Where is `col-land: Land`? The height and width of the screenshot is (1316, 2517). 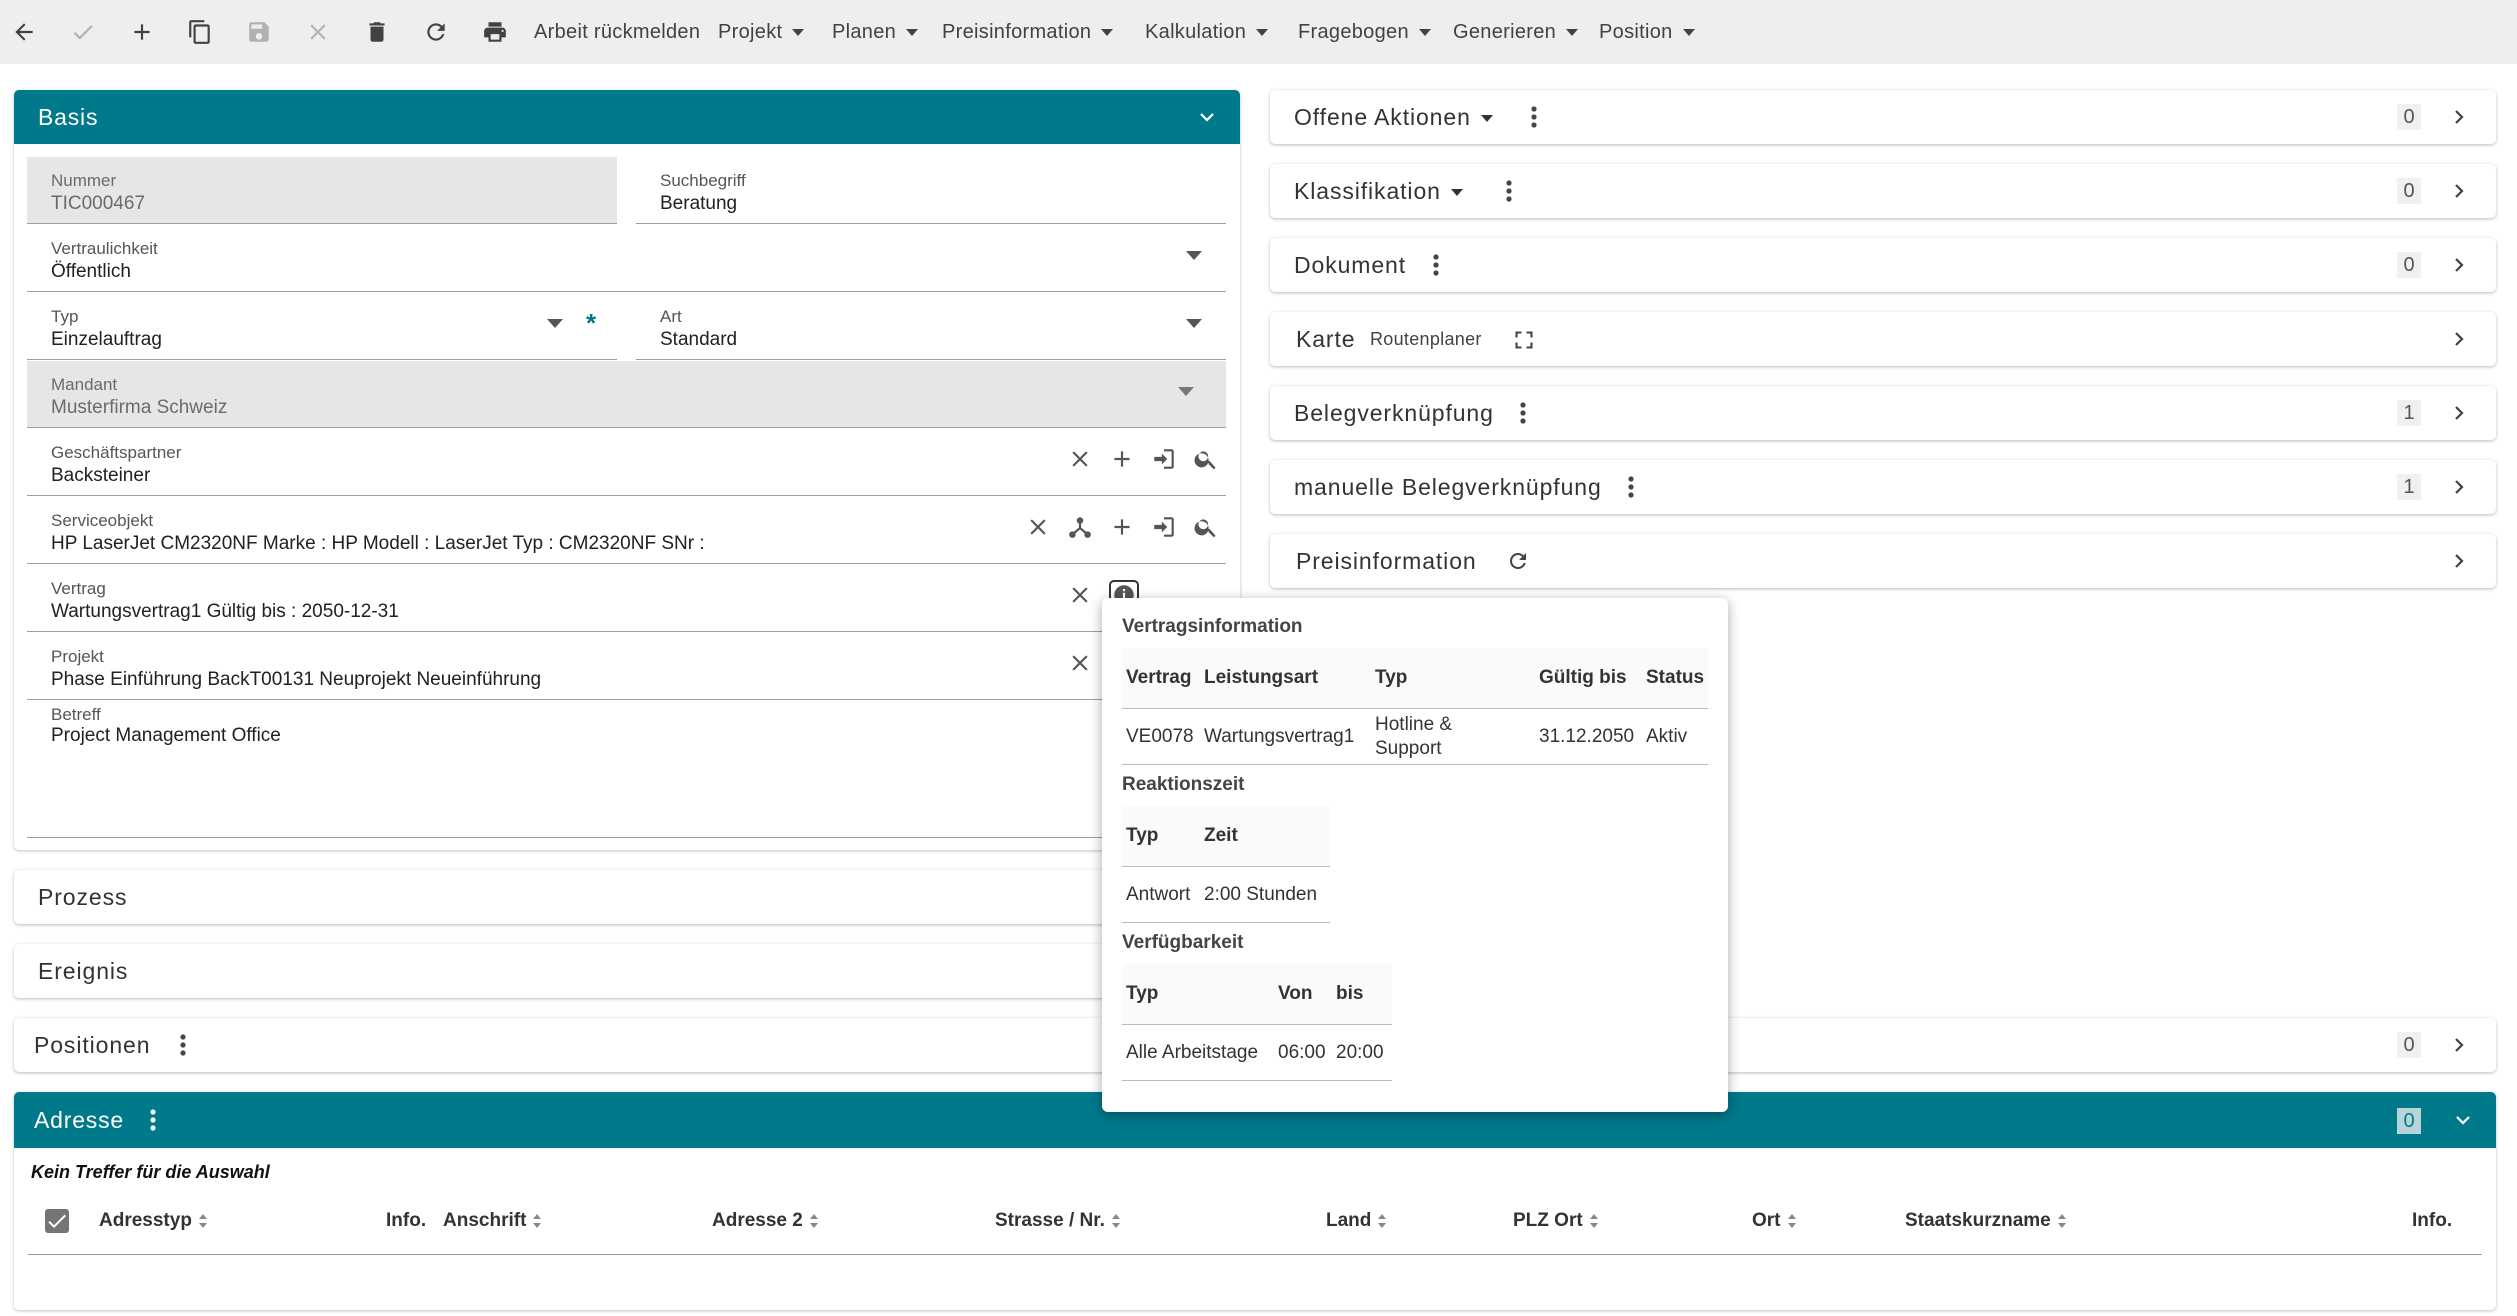
col-land: Land is located at coordinates (1356, 1221).